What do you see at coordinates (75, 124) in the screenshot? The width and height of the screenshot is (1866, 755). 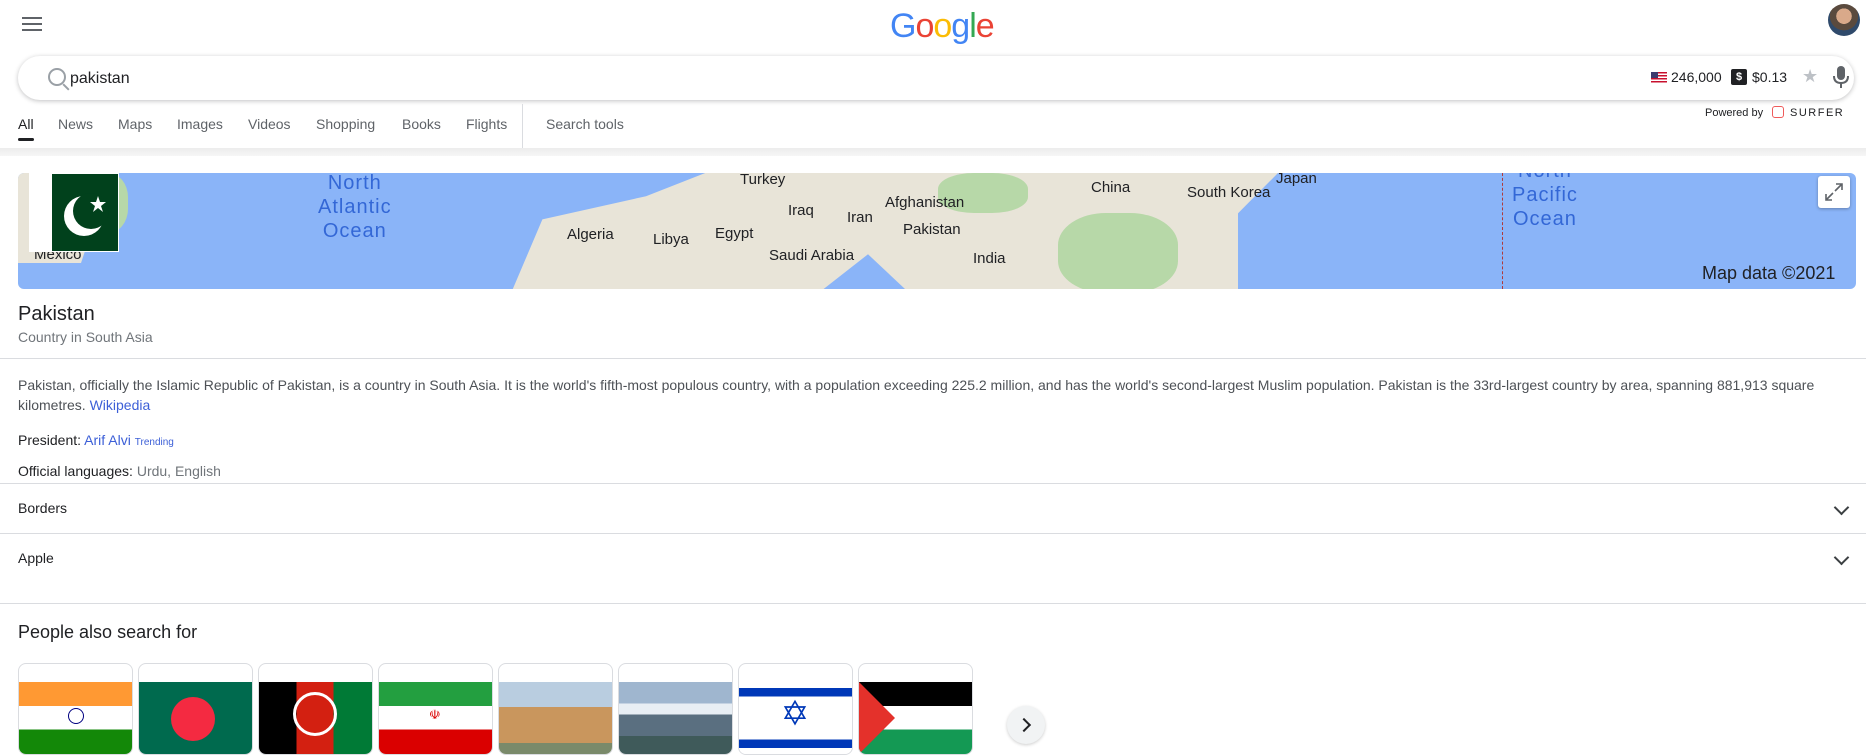 I see `tab-news: News` at bounding box center [75, 124].